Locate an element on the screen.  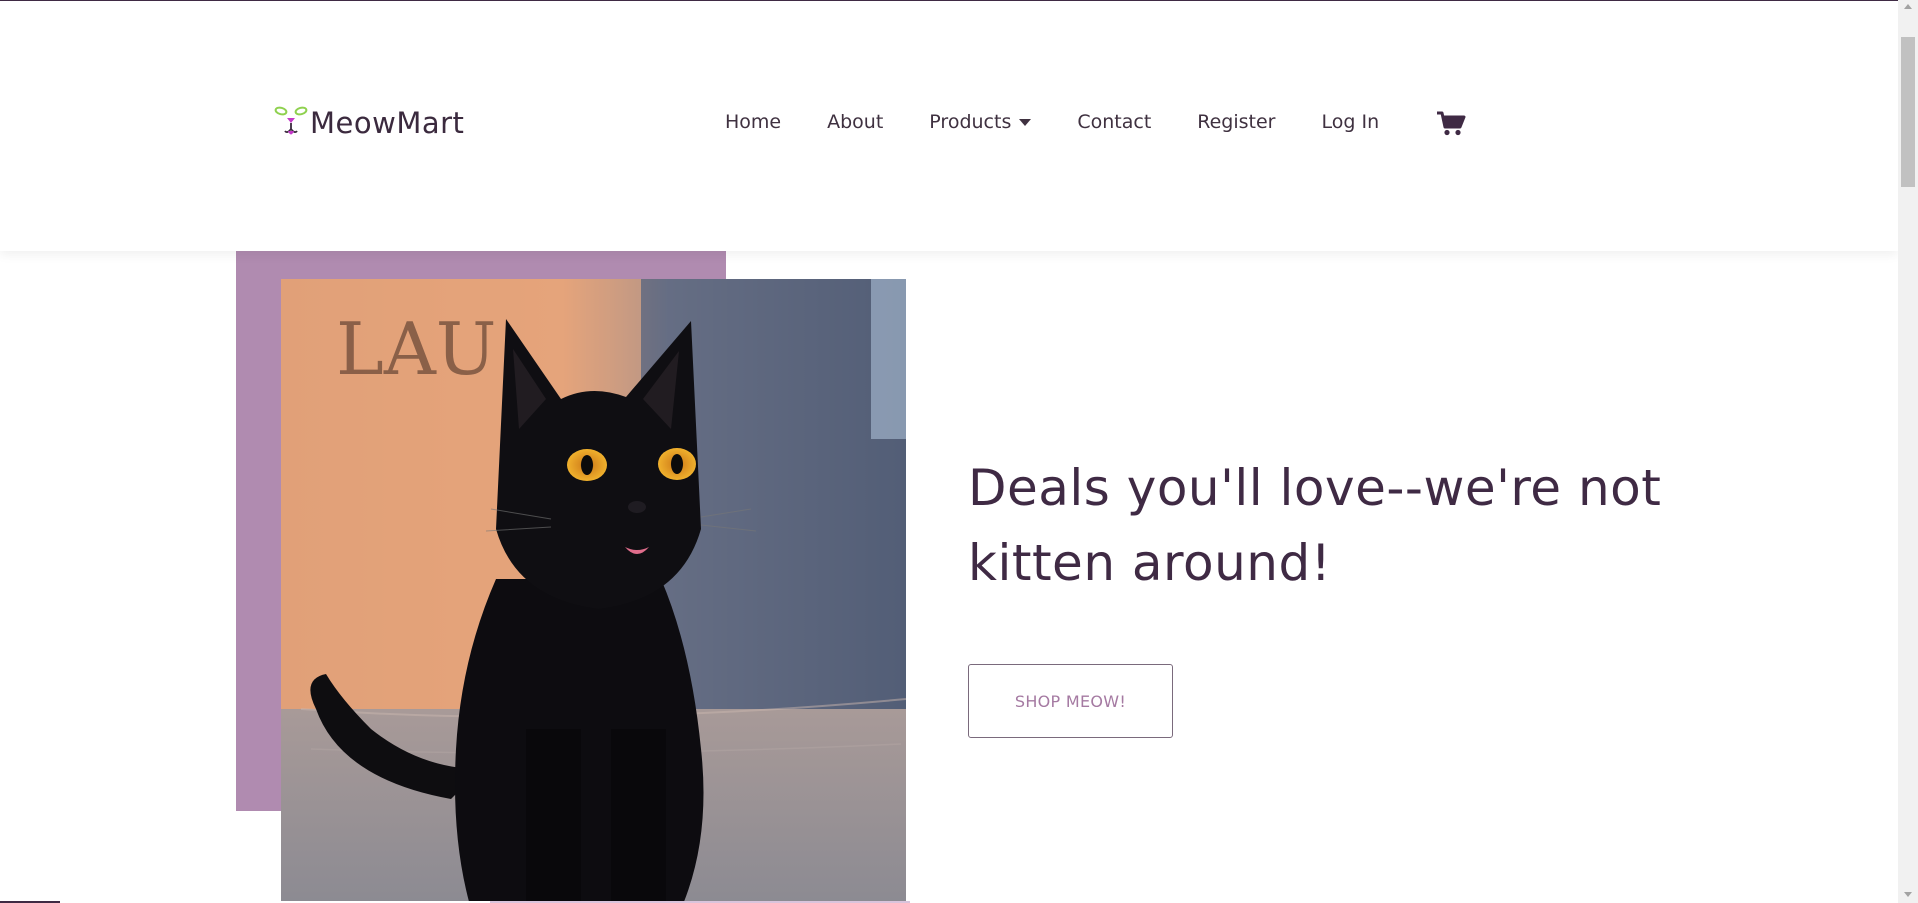
nav-register: Register is located at coordinates (1236, 122).